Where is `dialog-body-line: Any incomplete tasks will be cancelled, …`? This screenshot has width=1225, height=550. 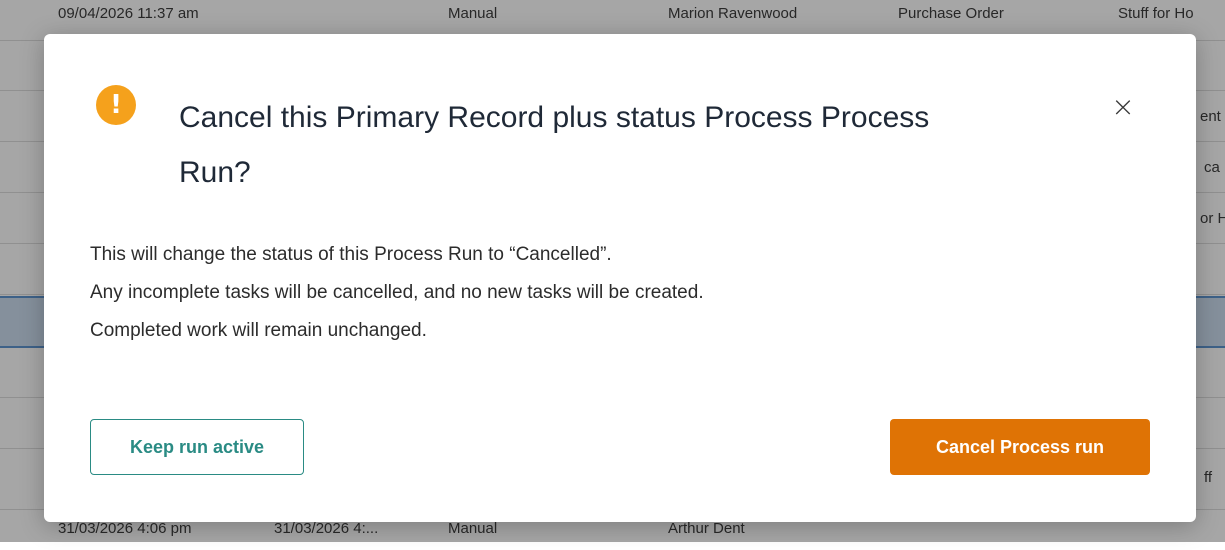 dialog-body-line: Any incomplete tasks will be cancelled, … is located at coordinates (397, 292).